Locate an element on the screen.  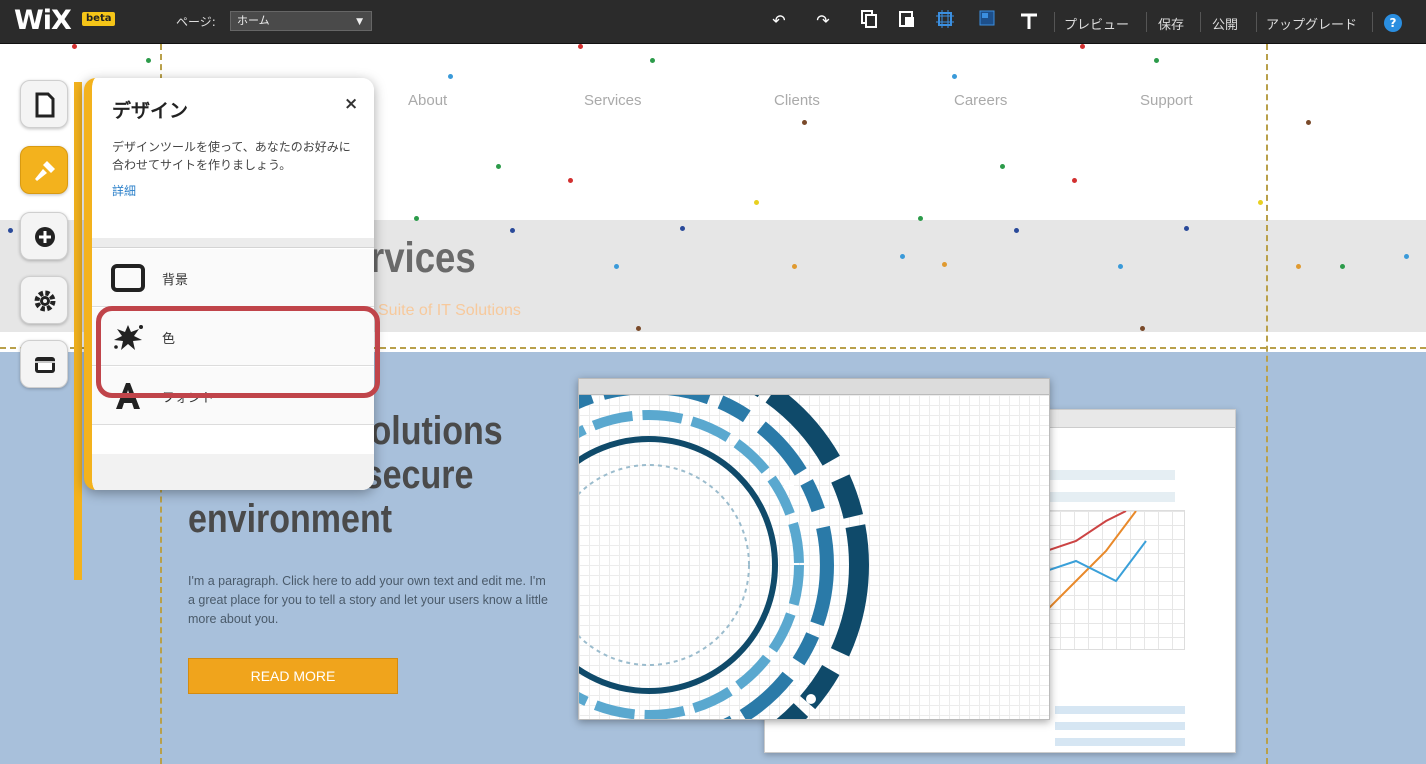
page-select: ホーム ▼ is located at coordinates (301, 21).